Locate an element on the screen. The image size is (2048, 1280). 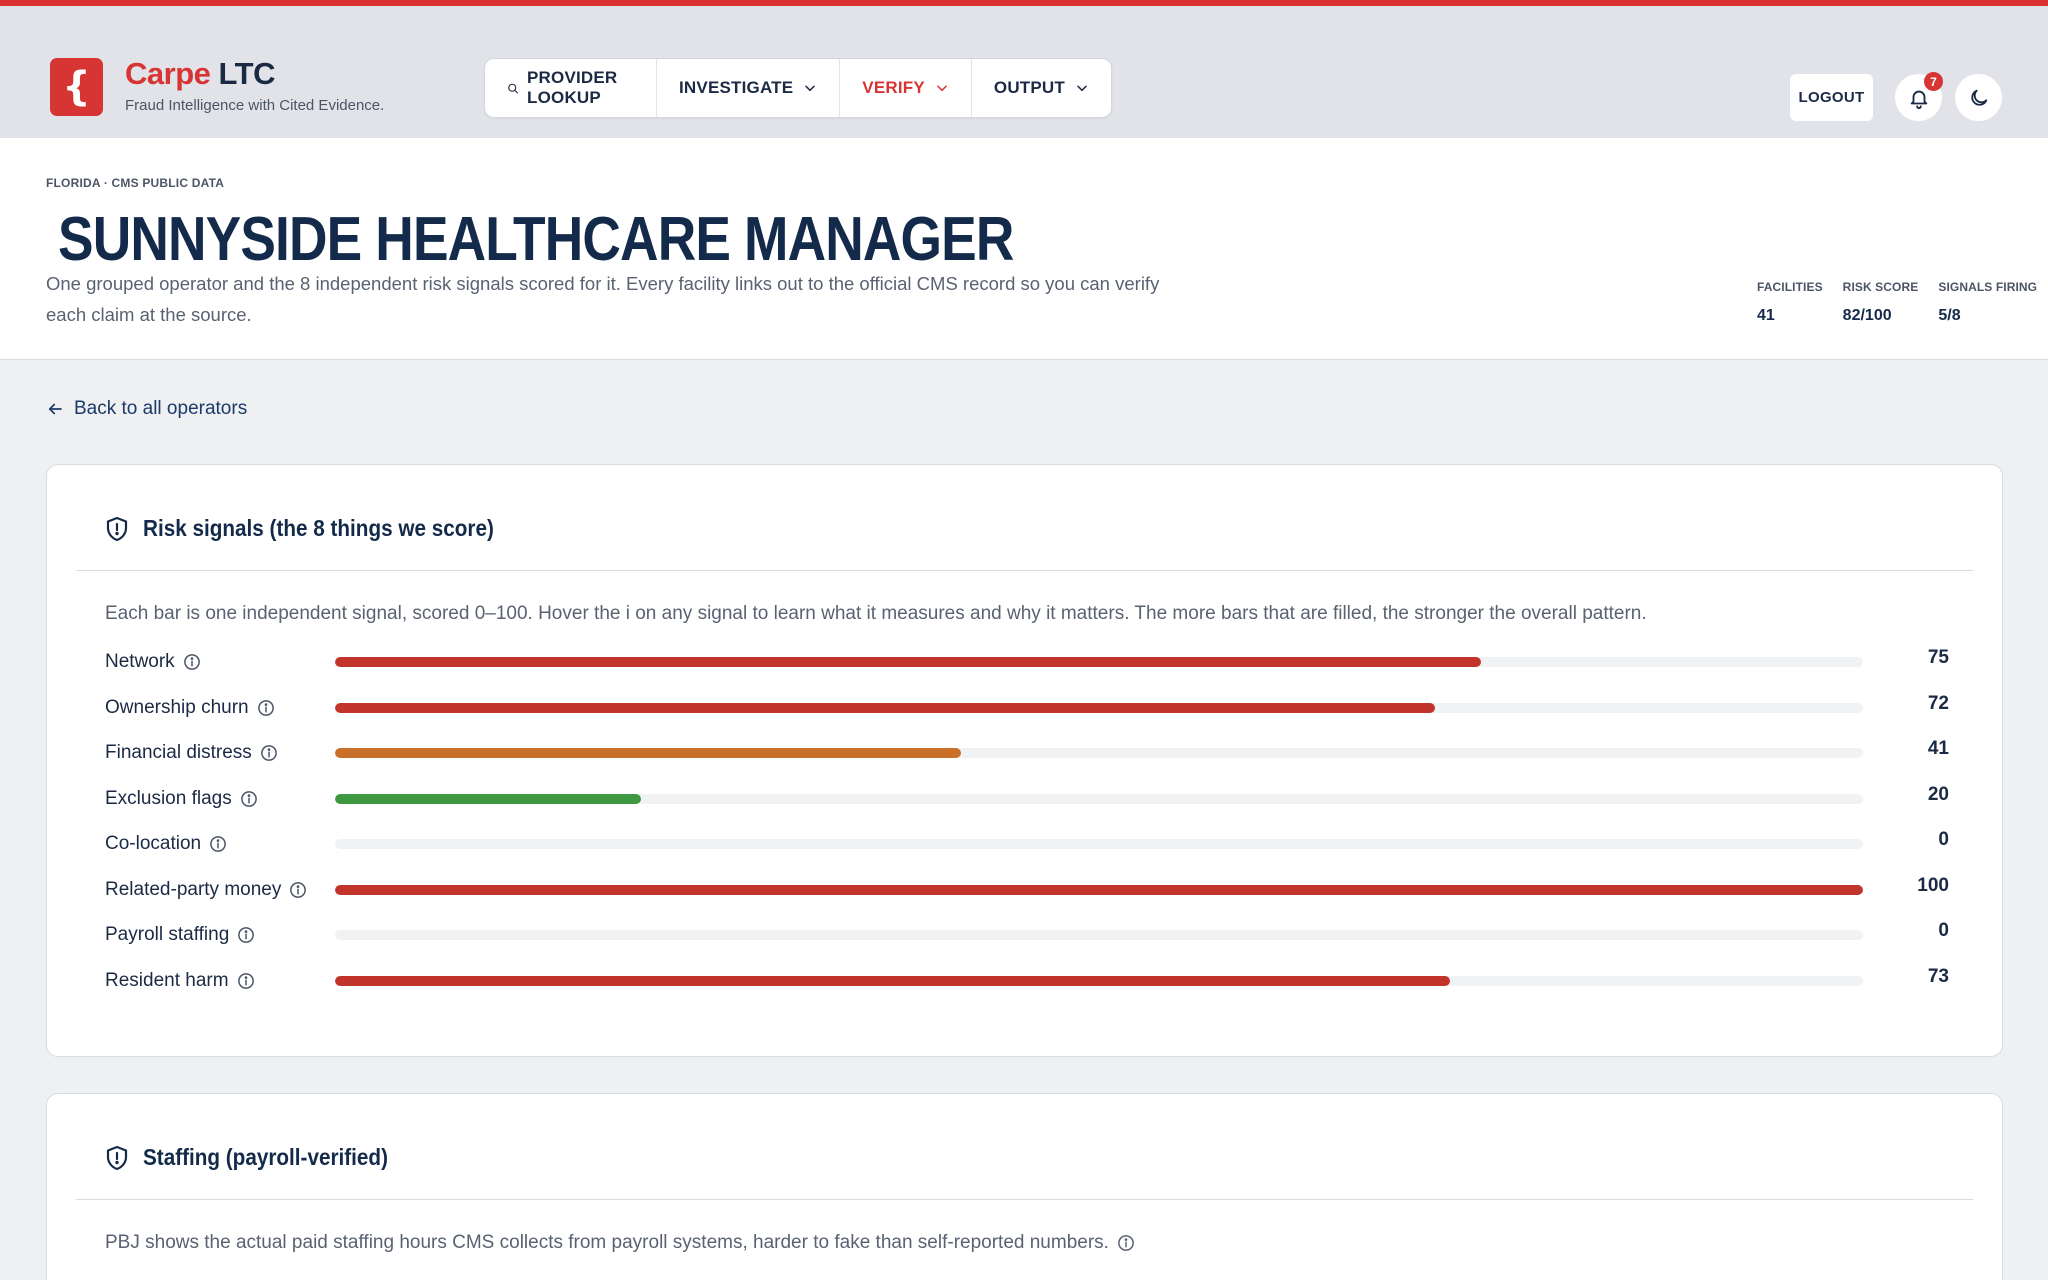
signal-label-text: Ownership churn is located at coordinates (177, 707).